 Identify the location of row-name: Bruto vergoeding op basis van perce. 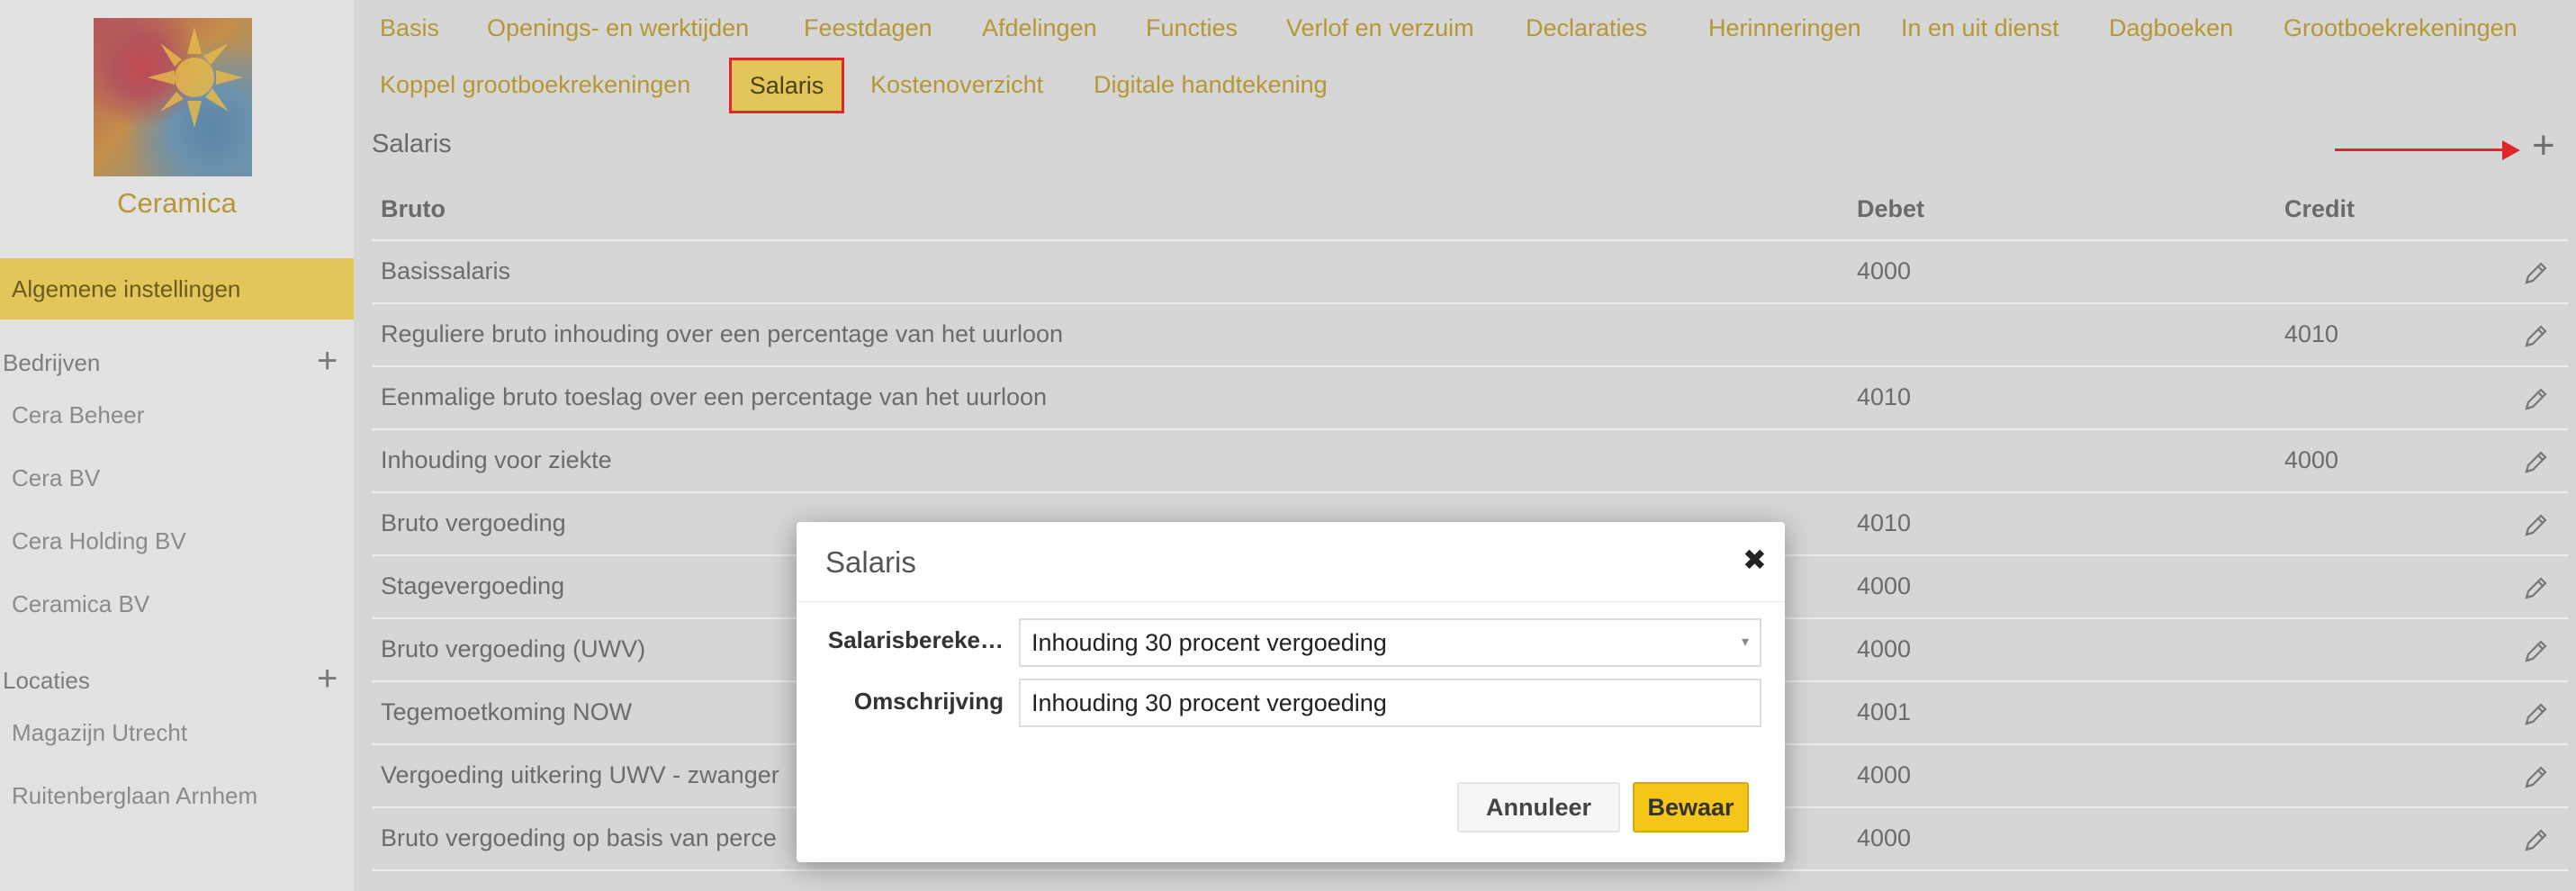
(579, 837).